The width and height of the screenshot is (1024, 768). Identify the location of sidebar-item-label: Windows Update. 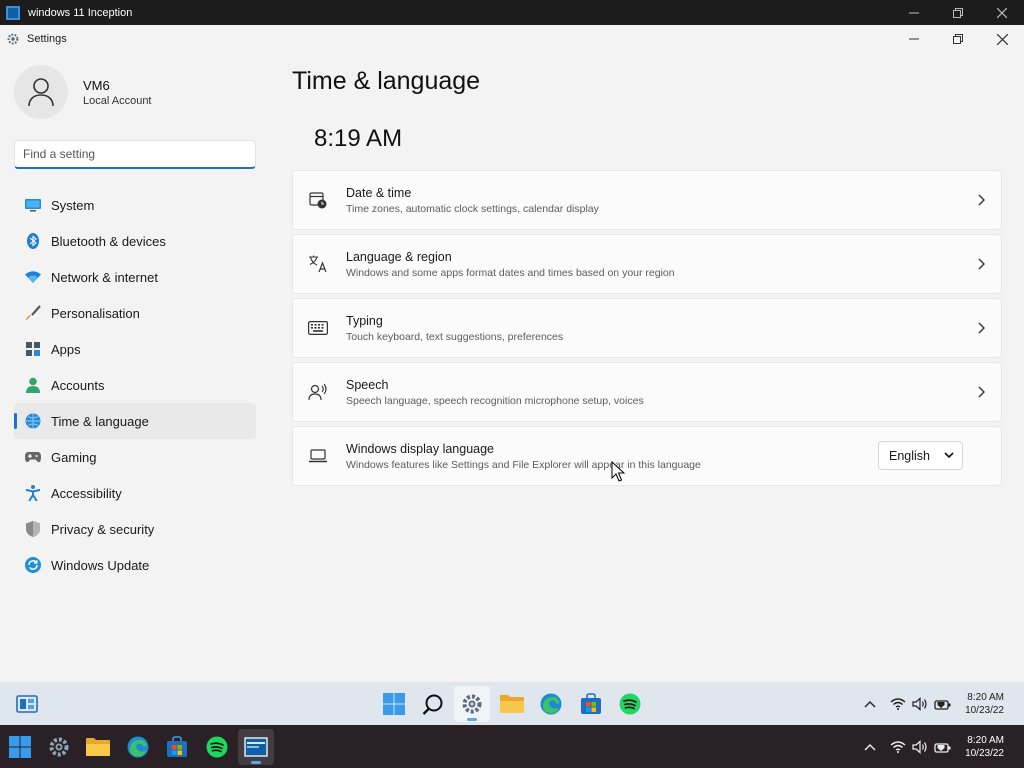
(100, 565).